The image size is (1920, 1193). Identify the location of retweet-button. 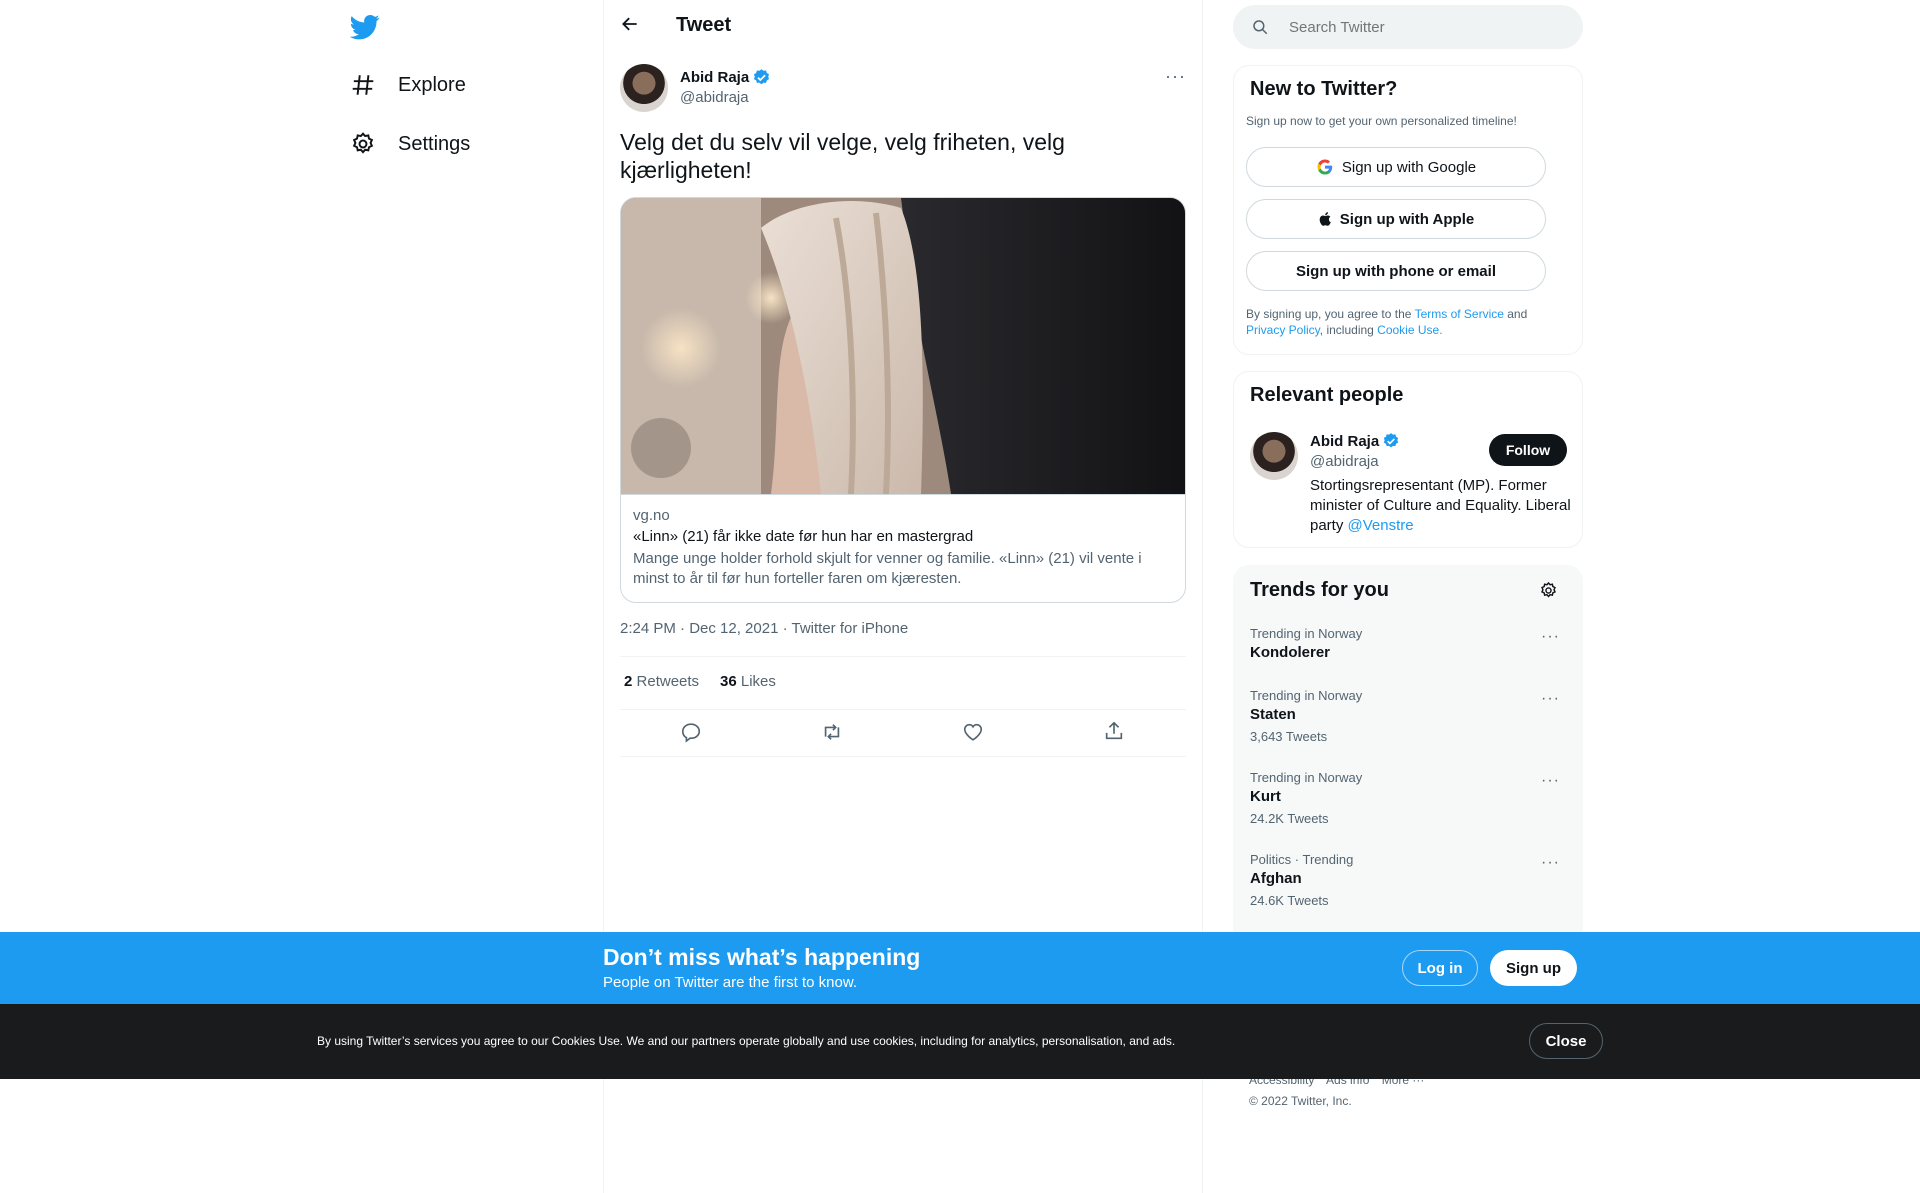
(832, 734).